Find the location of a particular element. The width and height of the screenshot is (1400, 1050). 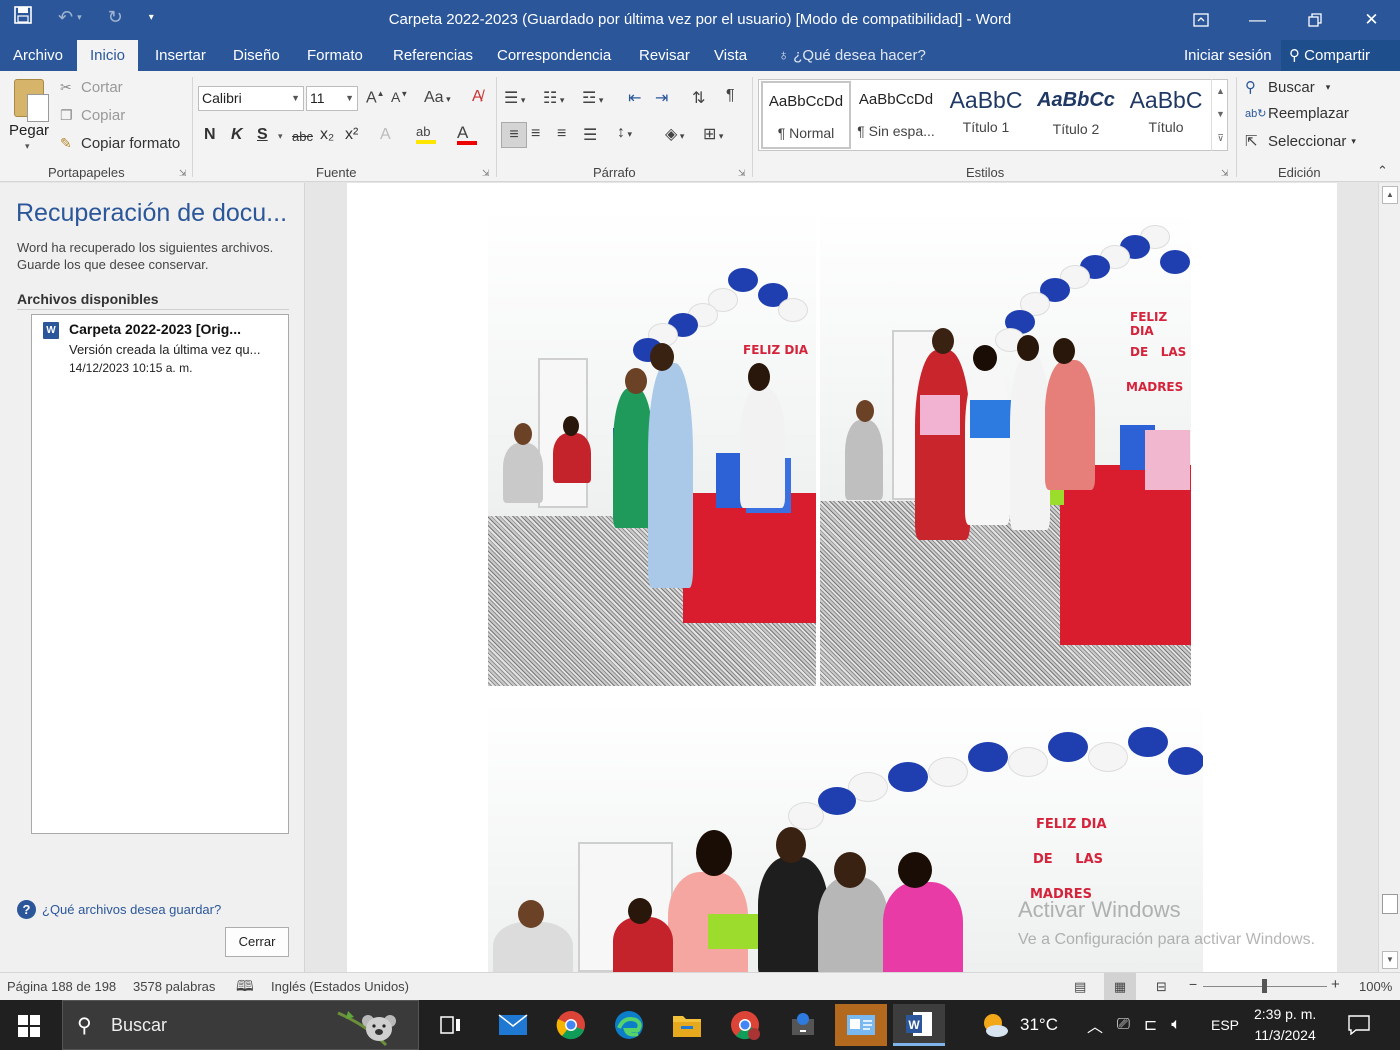

tab-archivo: Archivo is located at coordinates (38, 55).